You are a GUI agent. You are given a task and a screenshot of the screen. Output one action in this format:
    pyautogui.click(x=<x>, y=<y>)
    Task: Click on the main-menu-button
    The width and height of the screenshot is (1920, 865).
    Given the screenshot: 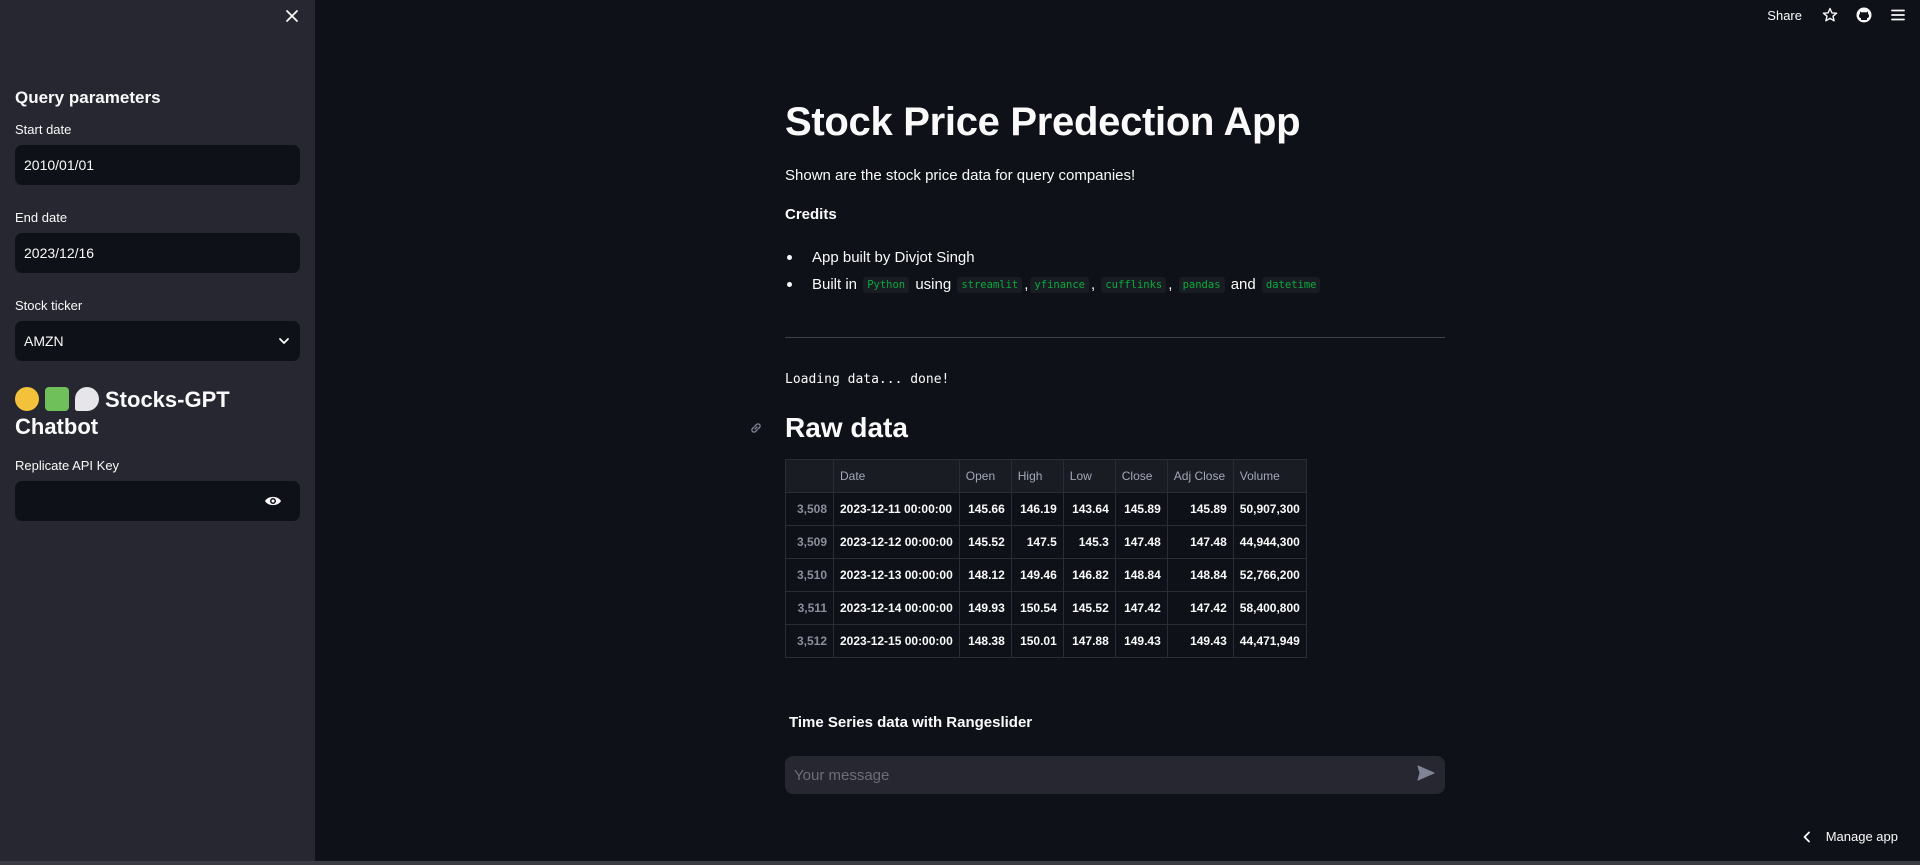 What is the action you would take?
    pyautogui.click(x=1898, y=15)
    